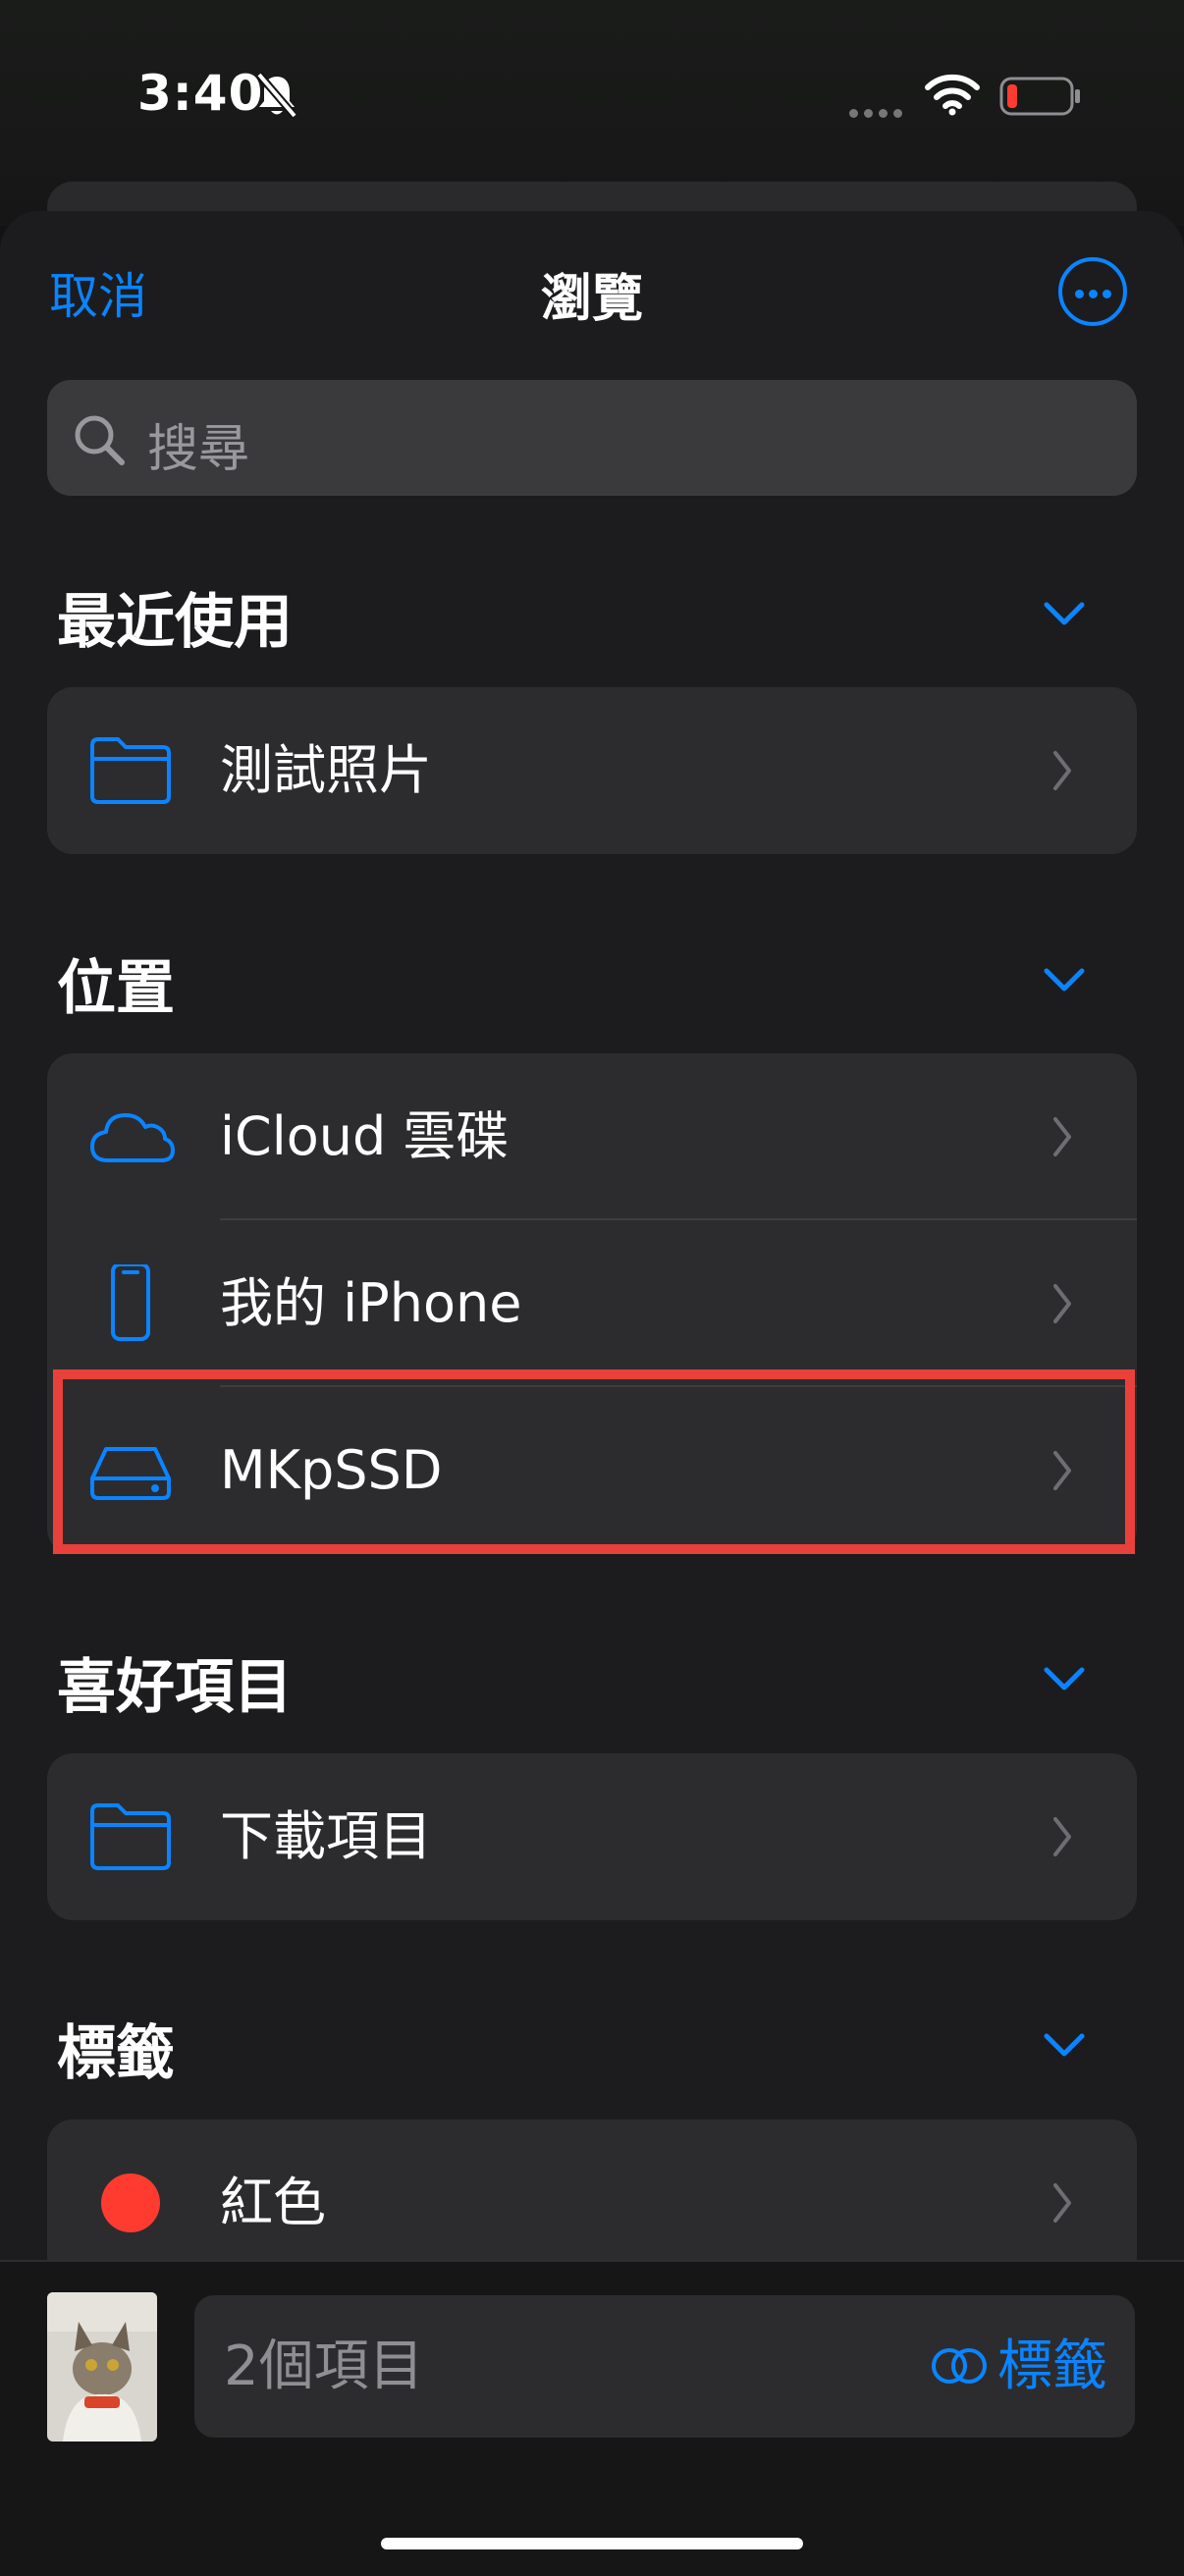 The image size is (1184, 2576). I want to click on silent-bell-icon, so click(277, 95).